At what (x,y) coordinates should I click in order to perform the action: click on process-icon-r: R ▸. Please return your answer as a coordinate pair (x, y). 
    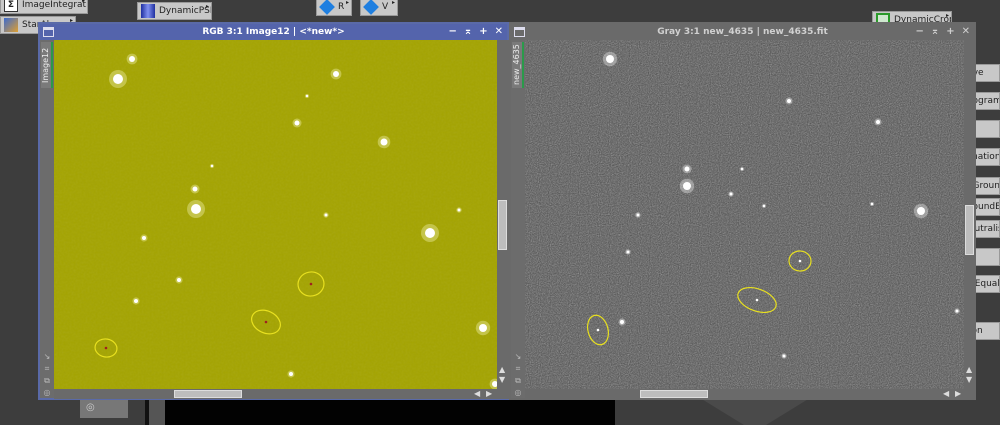
    Looking at the image, I should click on (334, 8).